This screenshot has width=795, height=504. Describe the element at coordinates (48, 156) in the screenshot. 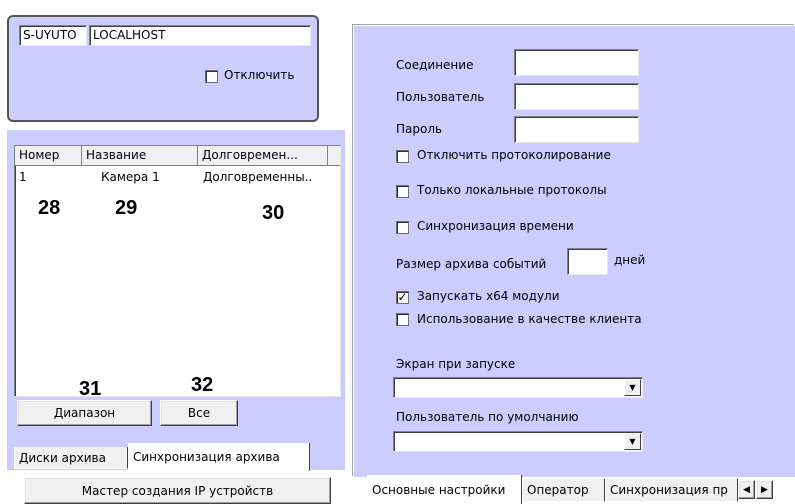

I see `col-header-number: Номер` at that location.